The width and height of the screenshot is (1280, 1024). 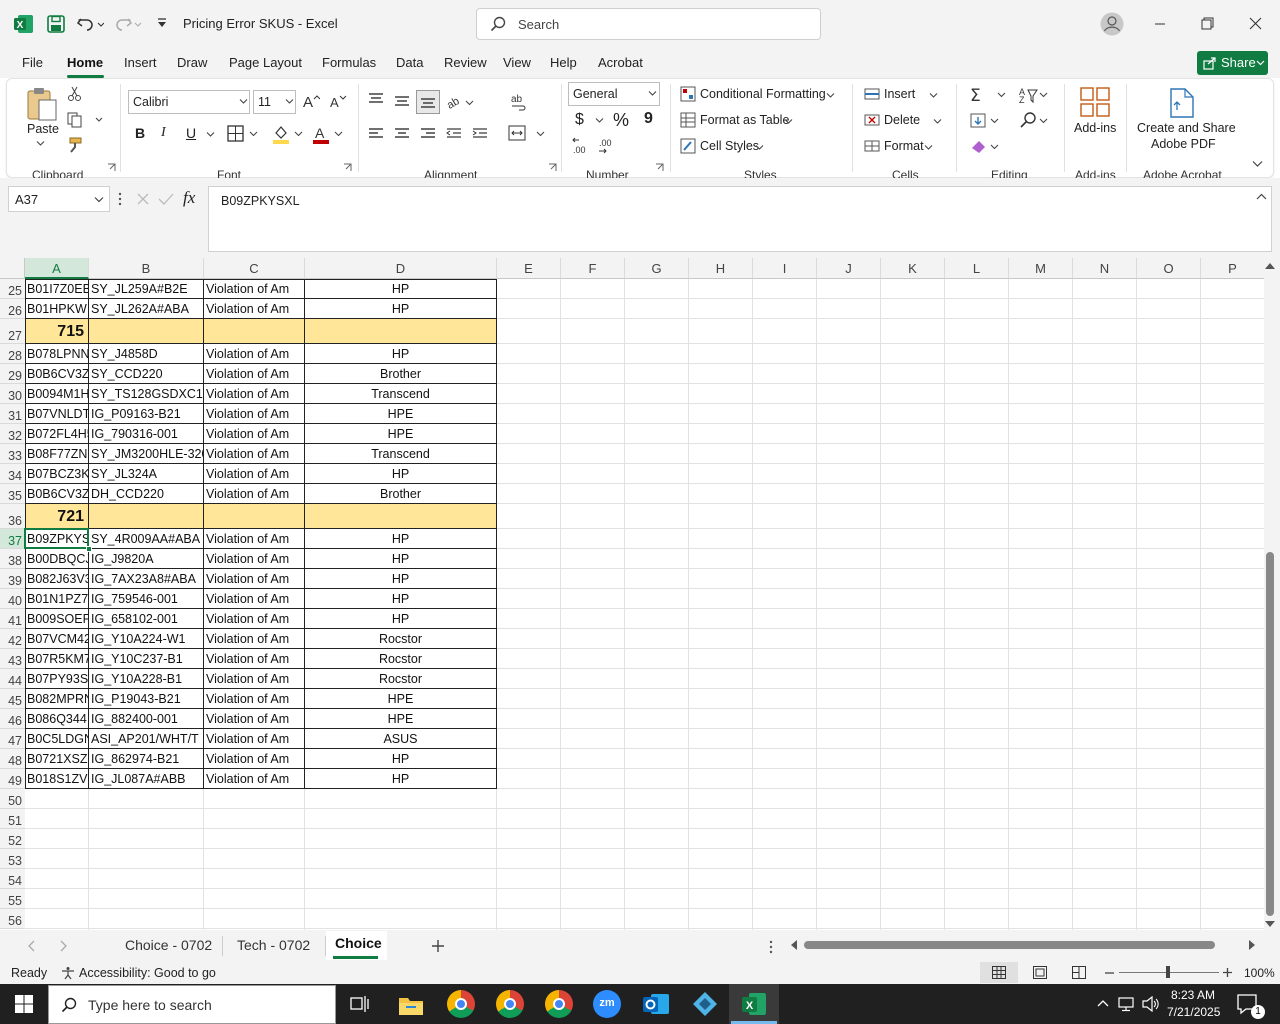 What do you see at coordinates (328, 134) in the screenshot?
I see `font-color-icon: A` at bounding box center [328, 134].